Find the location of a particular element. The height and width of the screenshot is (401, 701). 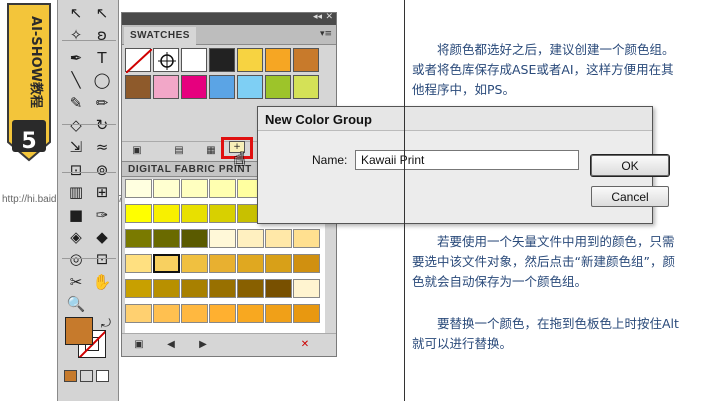

live-paint-icon: ◆ is located at coordinates (102, 237).